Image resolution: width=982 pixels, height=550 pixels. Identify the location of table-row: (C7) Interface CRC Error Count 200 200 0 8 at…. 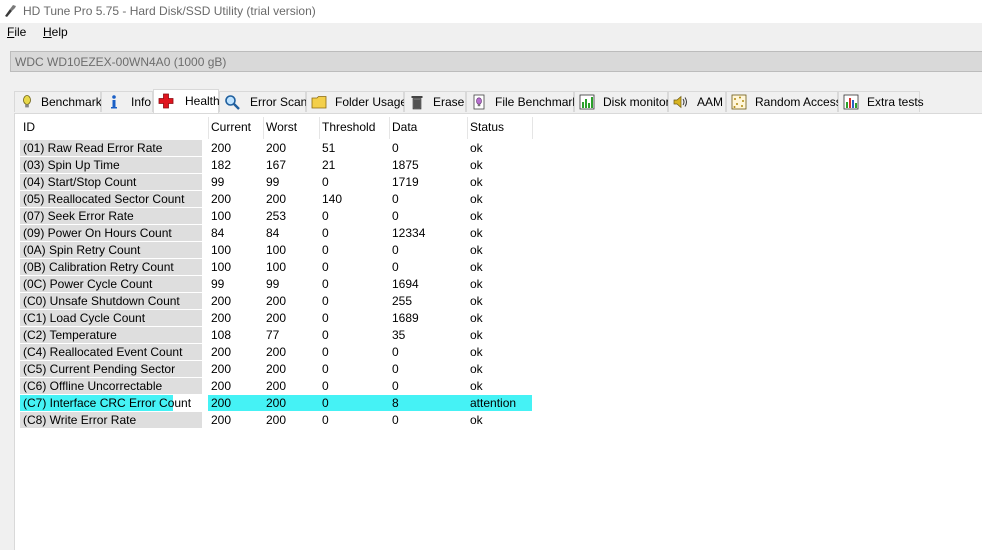
(276, 403).